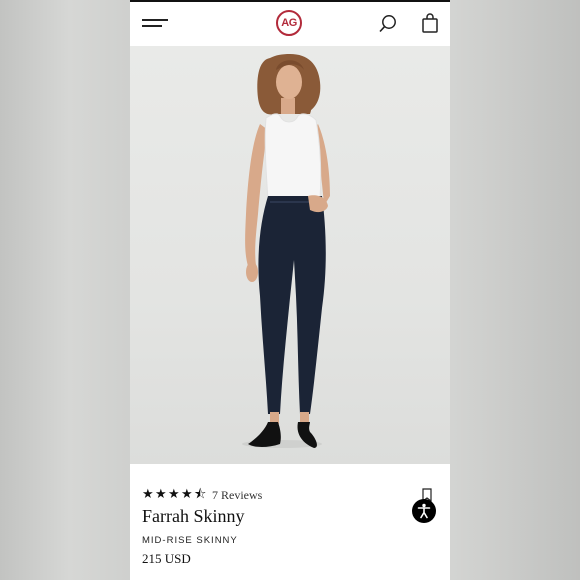 This screenshot has width=580, height=580. I want to click on rating-stars: ★ ★ ★ ★ ⯪, so click(174, 493).